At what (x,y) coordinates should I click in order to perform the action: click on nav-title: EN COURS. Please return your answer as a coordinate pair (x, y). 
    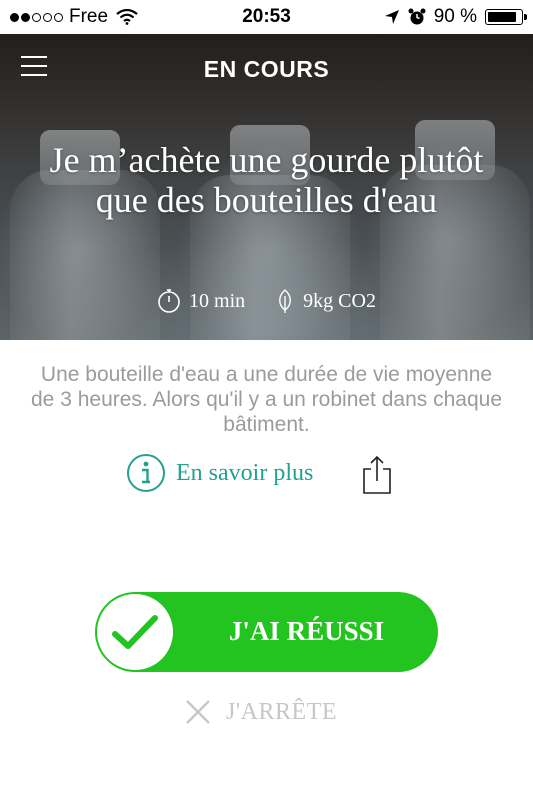
    Looking at the image, I should click on (266, 69).